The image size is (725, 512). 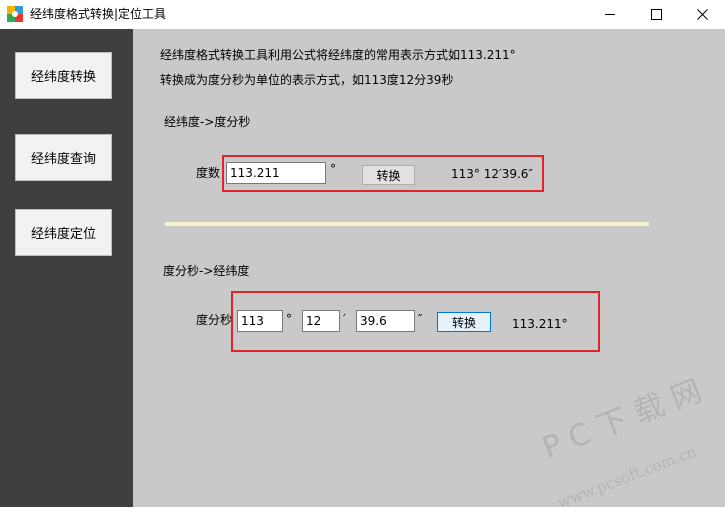 What do you see at coordinates (464, 322) in the screenshot?
I see `convert-to-decimal-button: 转换` at bounding box center [464, 322].